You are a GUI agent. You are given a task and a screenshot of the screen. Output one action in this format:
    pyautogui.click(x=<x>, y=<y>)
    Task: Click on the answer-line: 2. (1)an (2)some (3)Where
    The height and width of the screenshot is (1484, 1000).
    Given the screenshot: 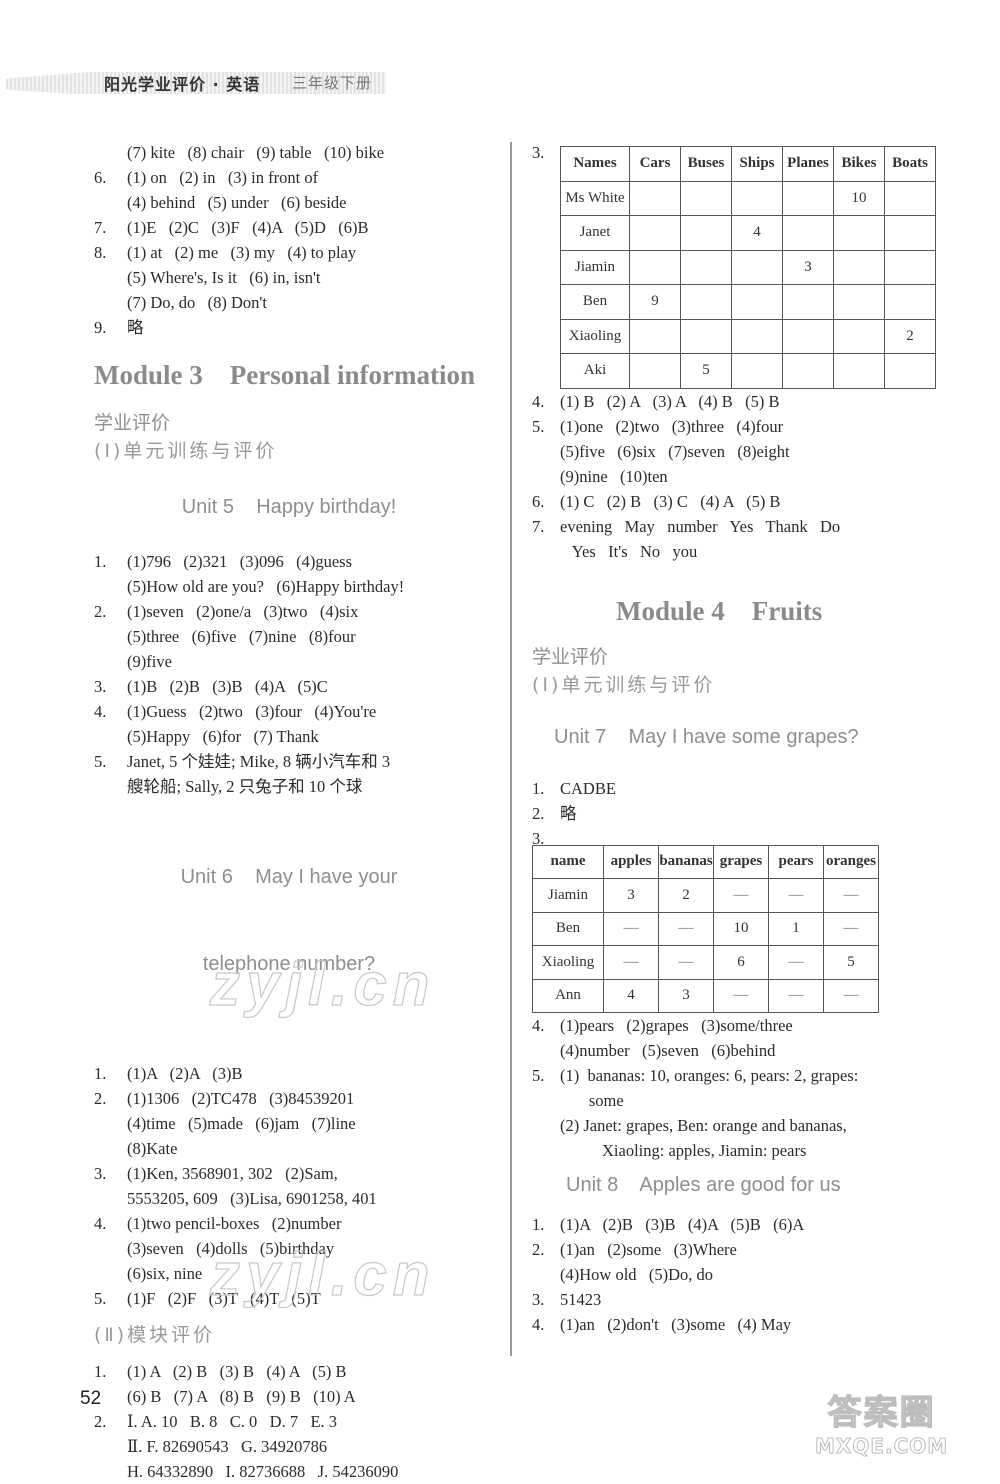 What is the action you would take?
    pyautogui.click(x=634, y=1249)
    